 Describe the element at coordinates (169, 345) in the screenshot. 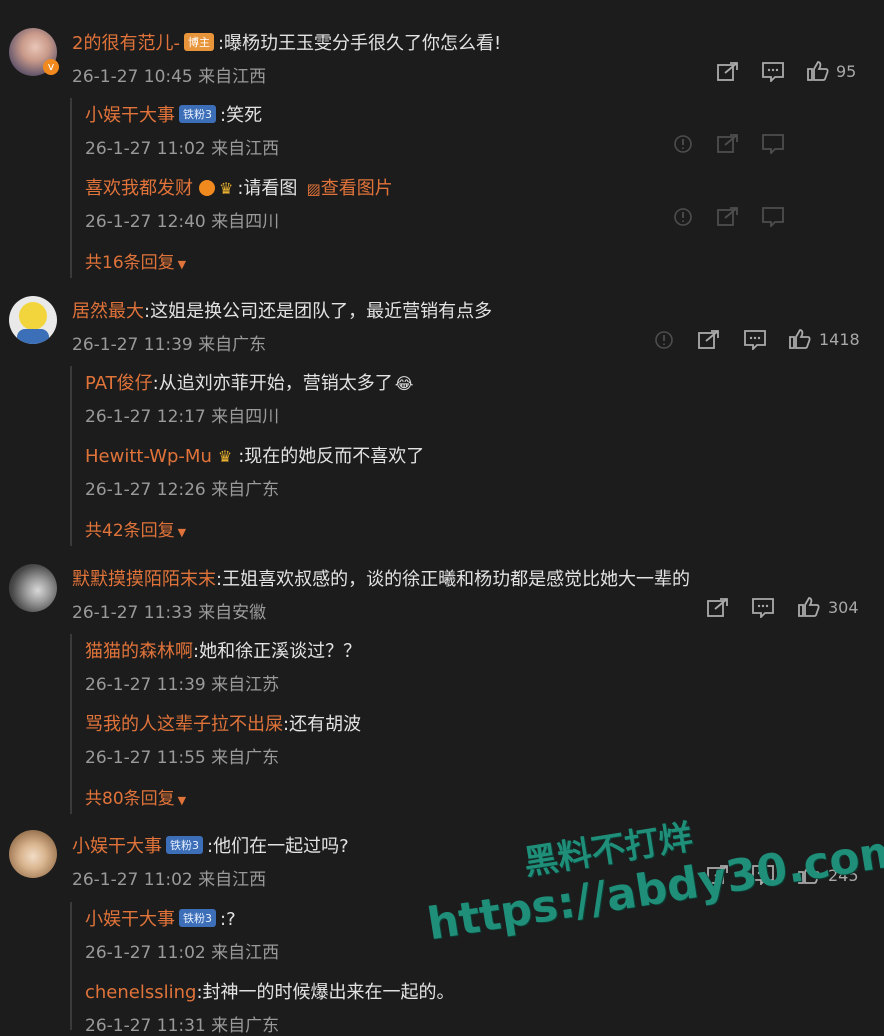

I see `comment-meta: 26-1-27 11:39 来自广东` at that location.